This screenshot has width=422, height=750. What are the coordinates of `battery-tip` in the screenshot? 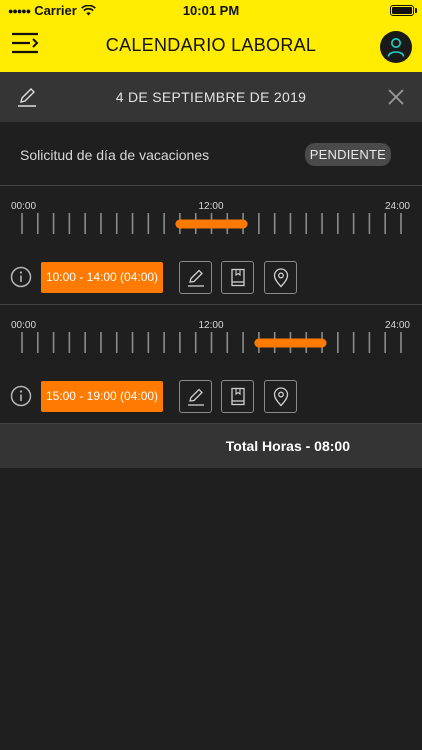 It's located at (416, 10).